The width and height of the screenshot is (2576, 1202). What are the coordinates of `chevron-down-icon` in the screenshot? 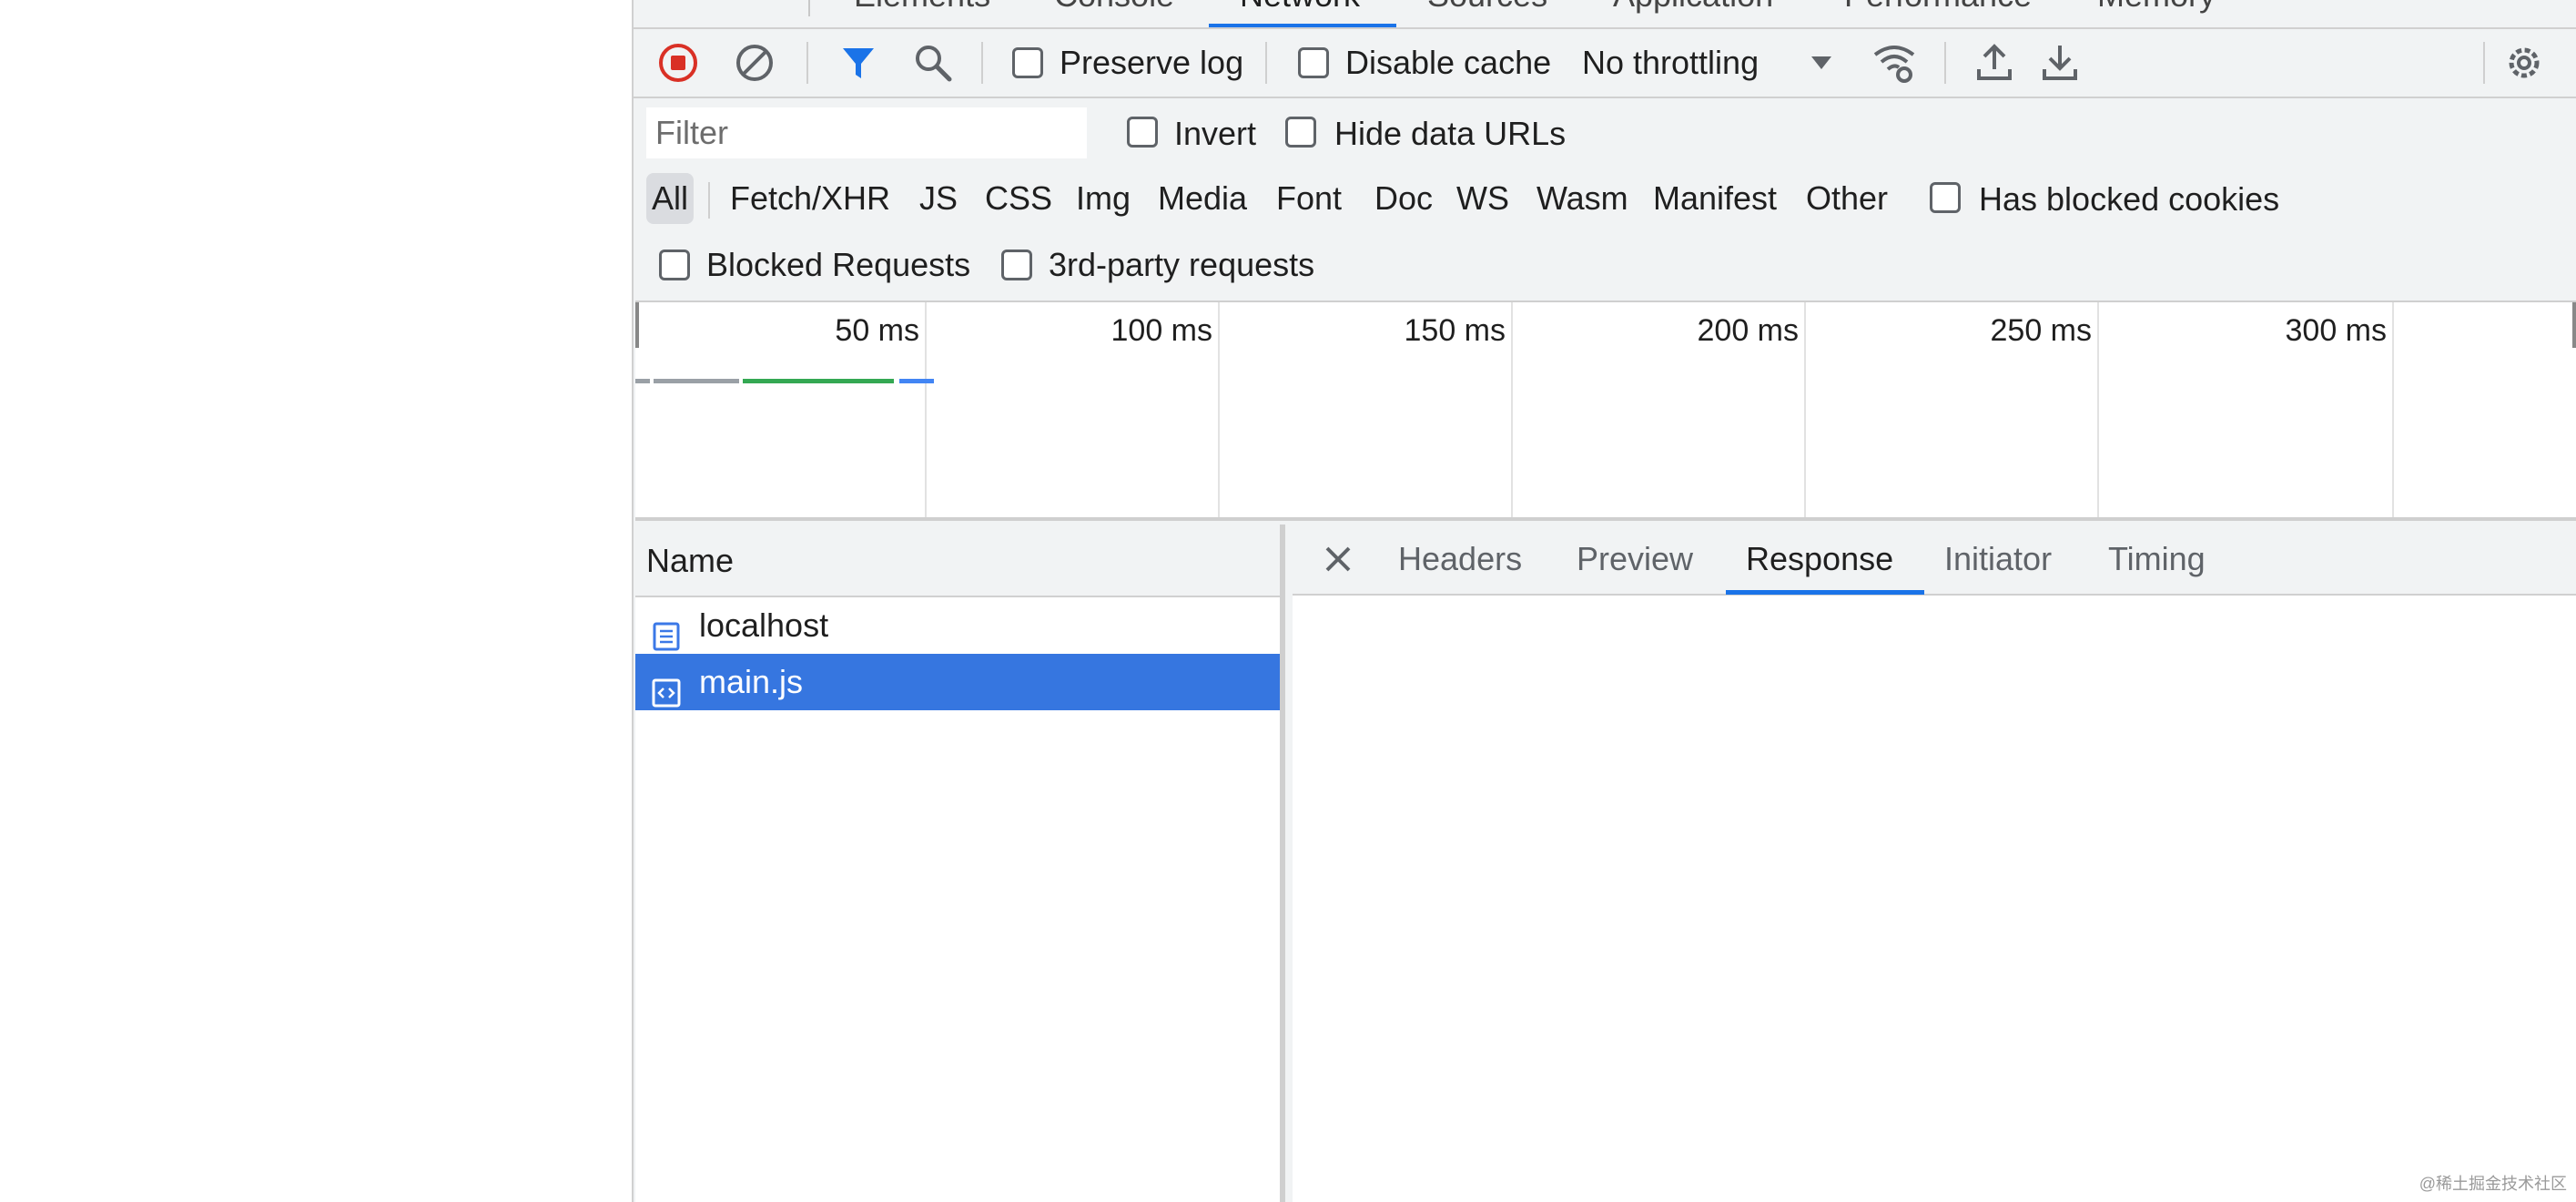 It's located at (1821, 62).